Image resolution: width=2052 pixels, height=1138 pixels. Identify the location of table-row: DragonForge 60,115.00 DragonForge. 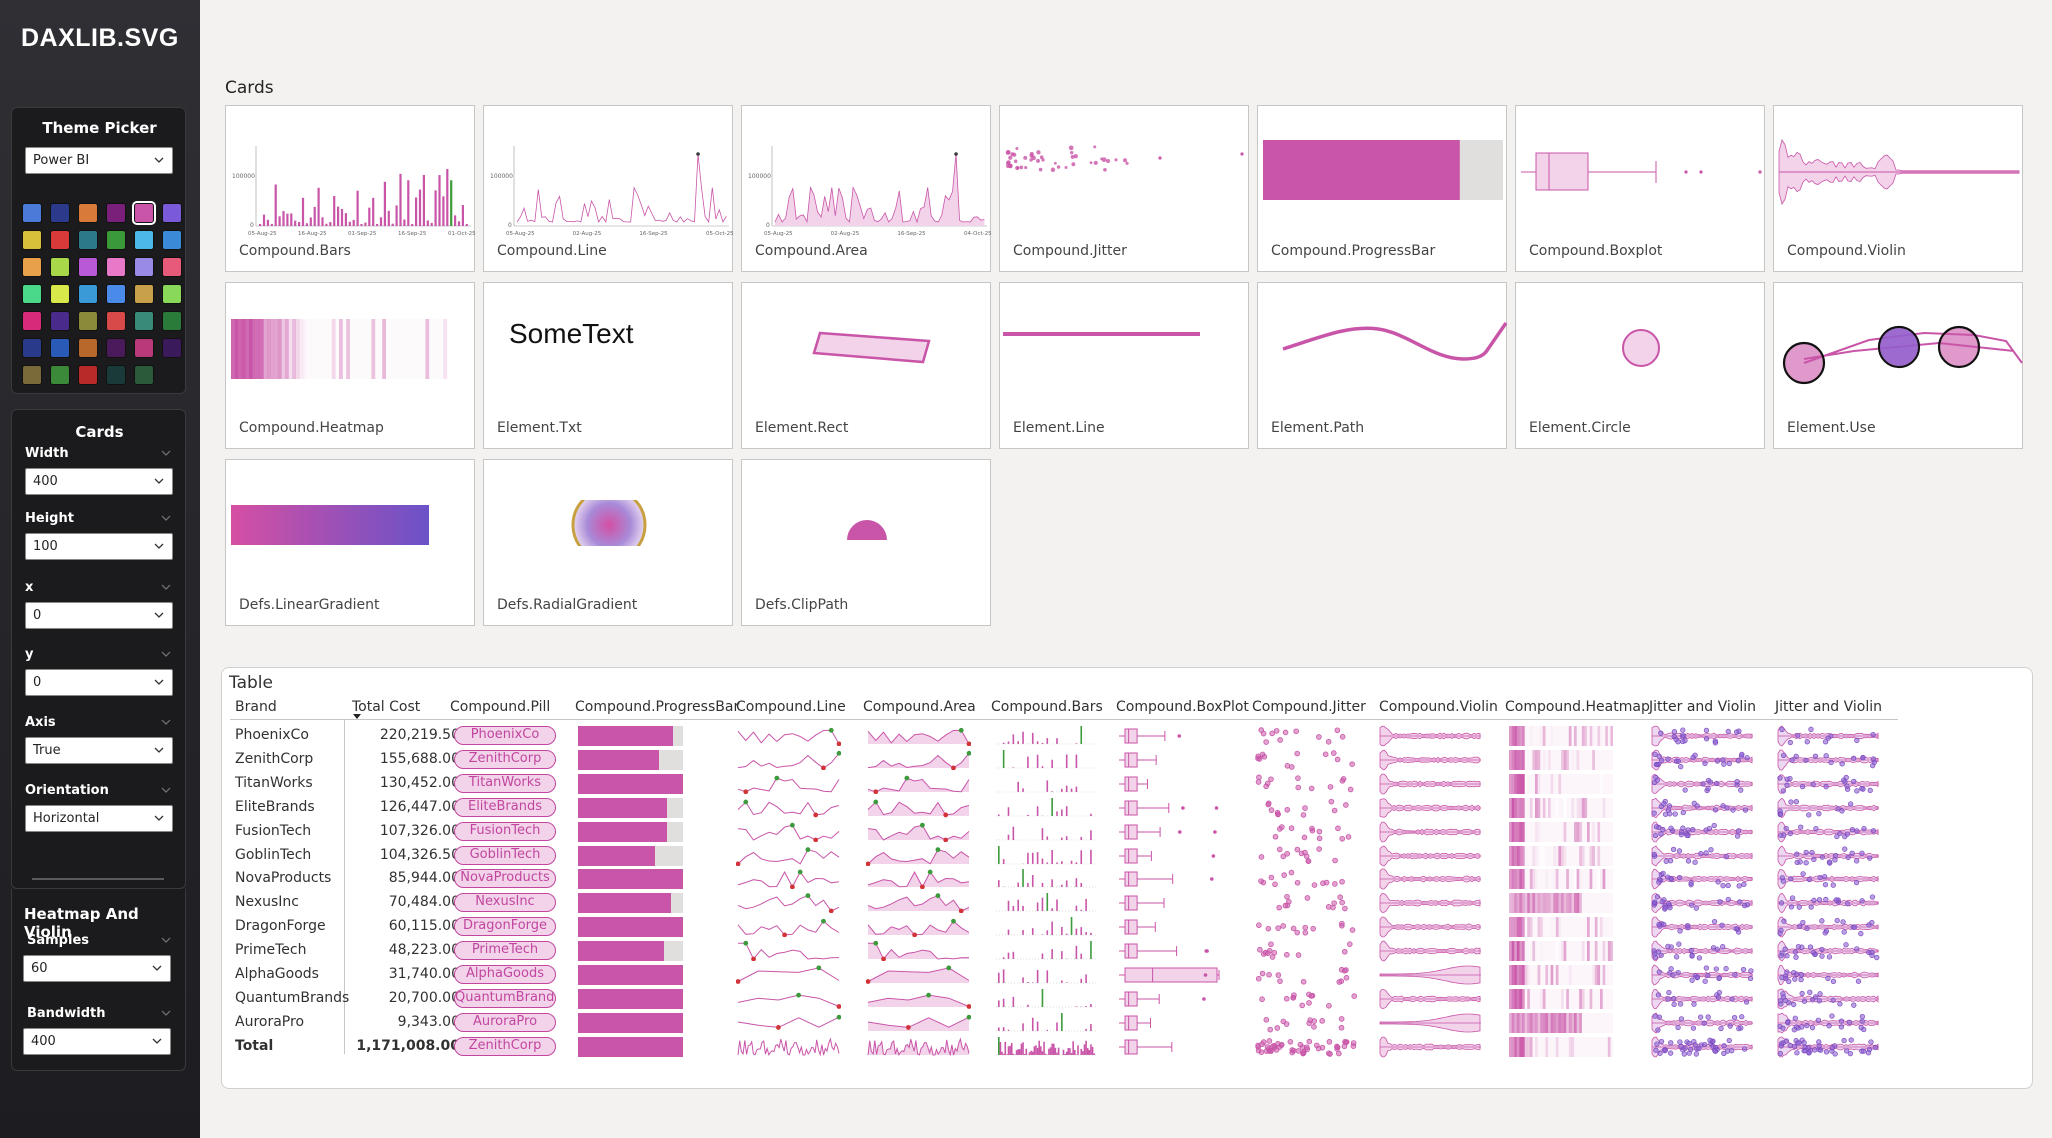
(1062, 927).